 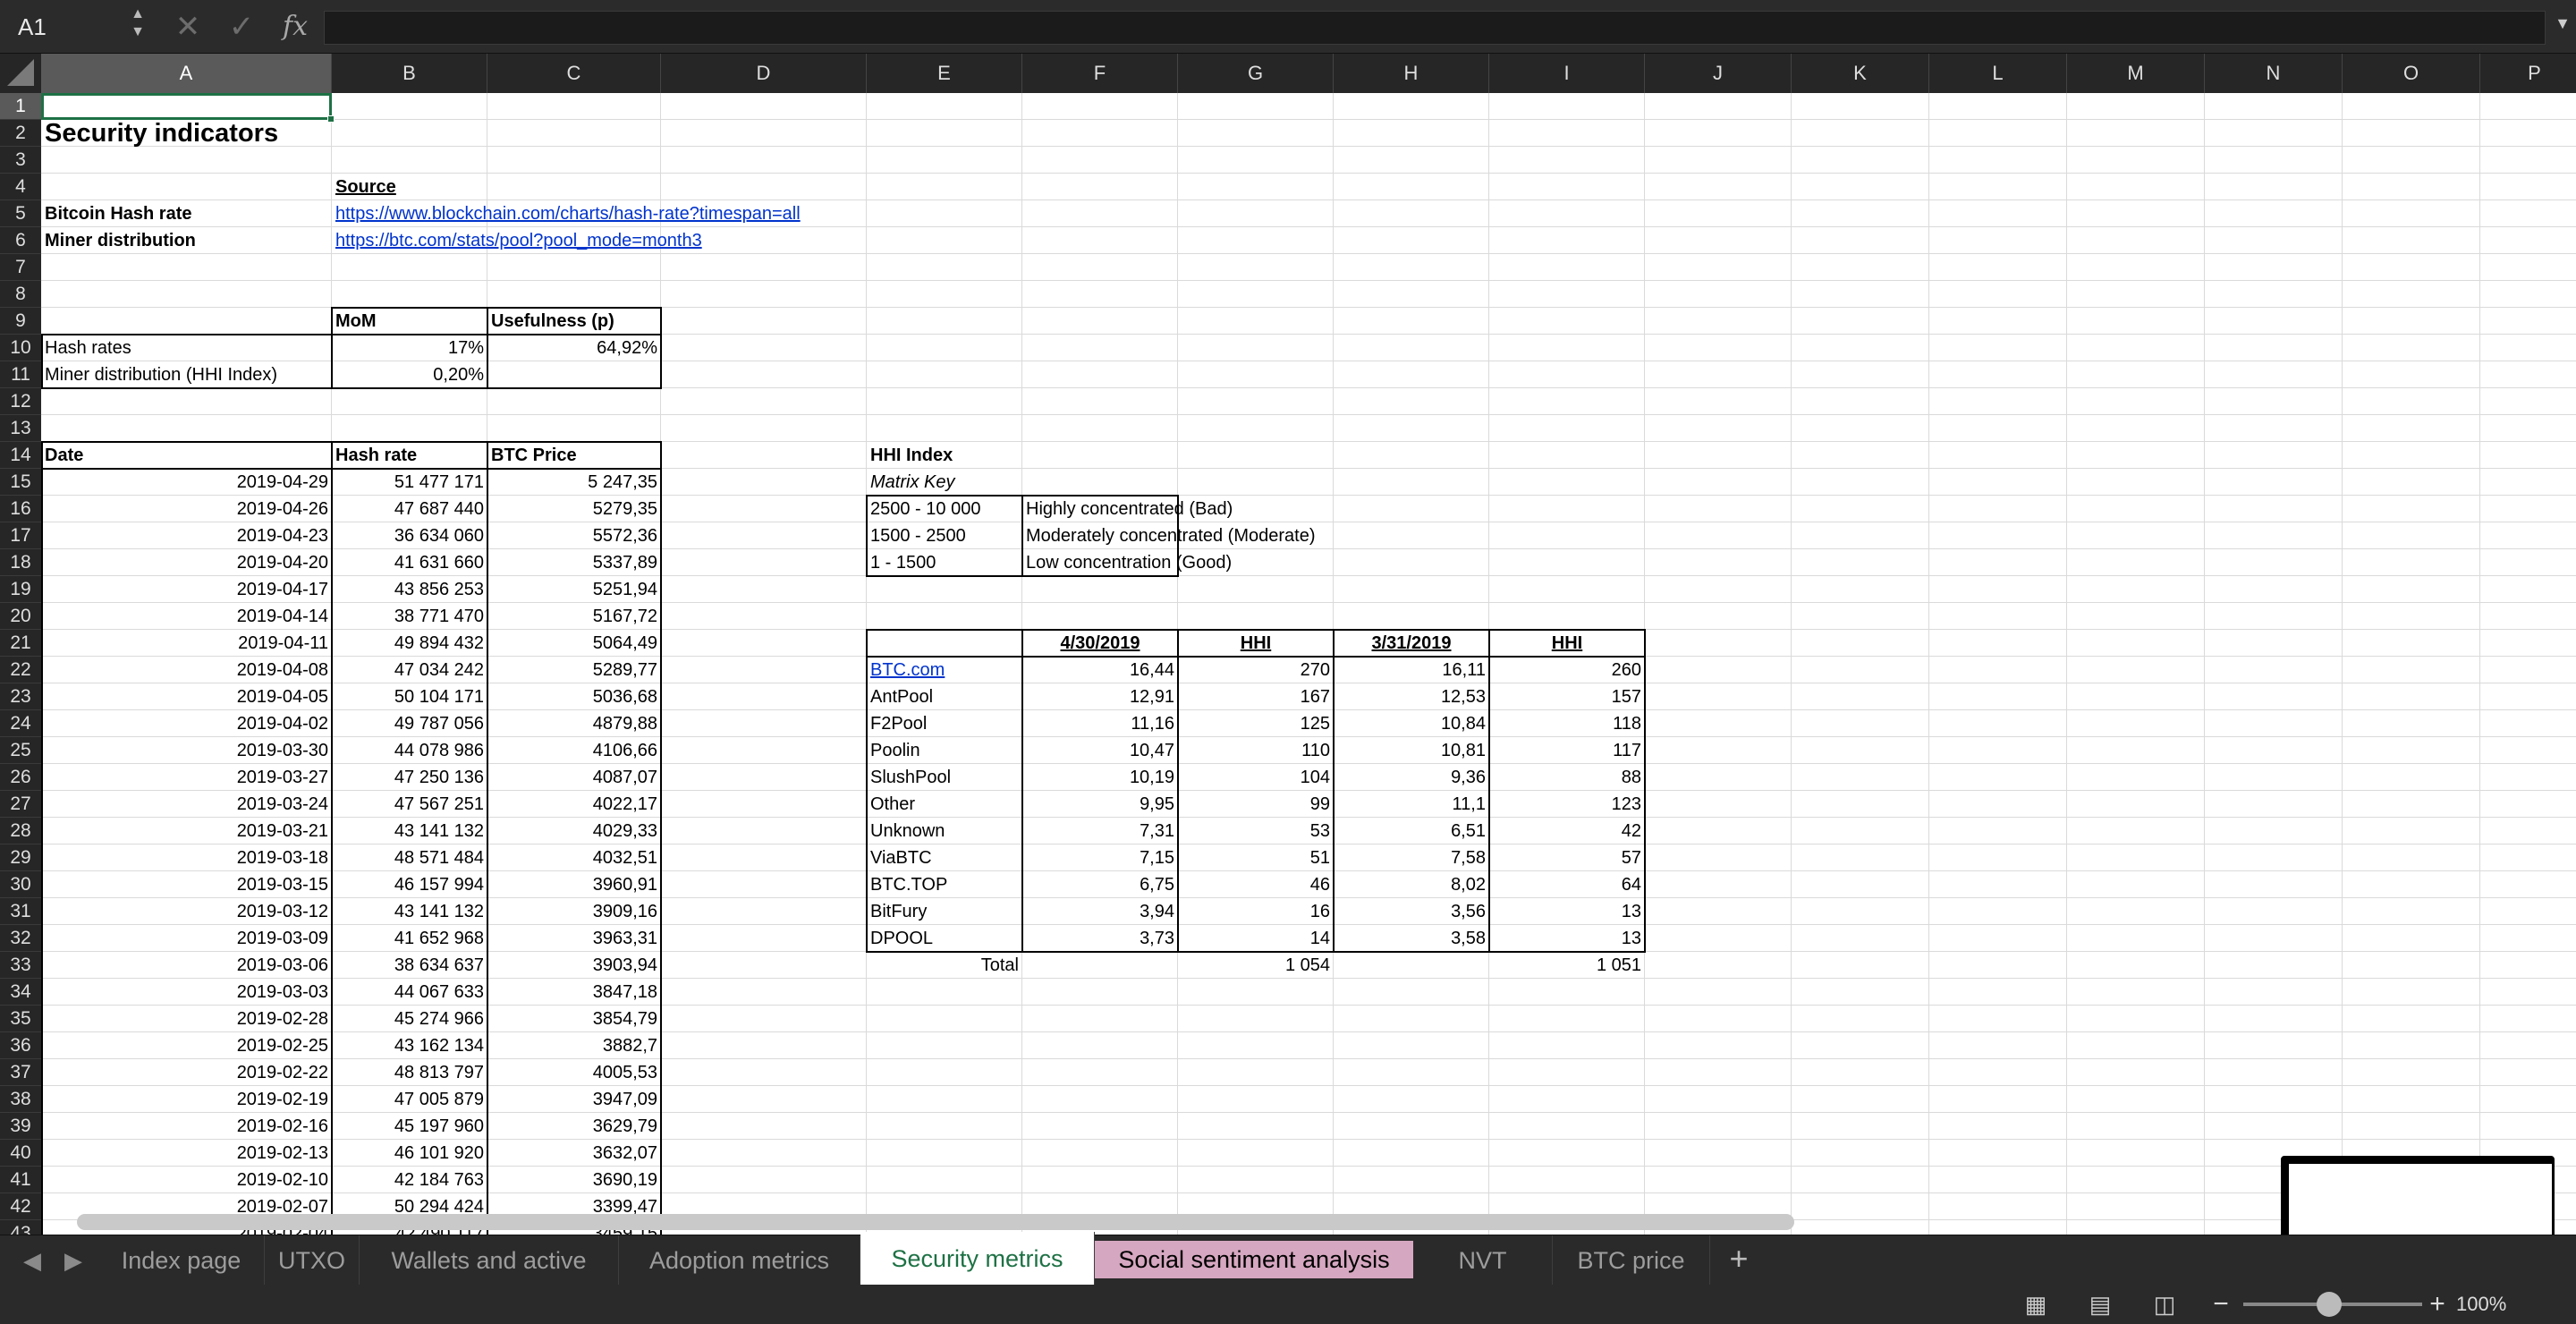 What do you see at coordinates (2136, 73) in the screenshot?
I see `column-header-M: M` at bounding box center [2136, 73].